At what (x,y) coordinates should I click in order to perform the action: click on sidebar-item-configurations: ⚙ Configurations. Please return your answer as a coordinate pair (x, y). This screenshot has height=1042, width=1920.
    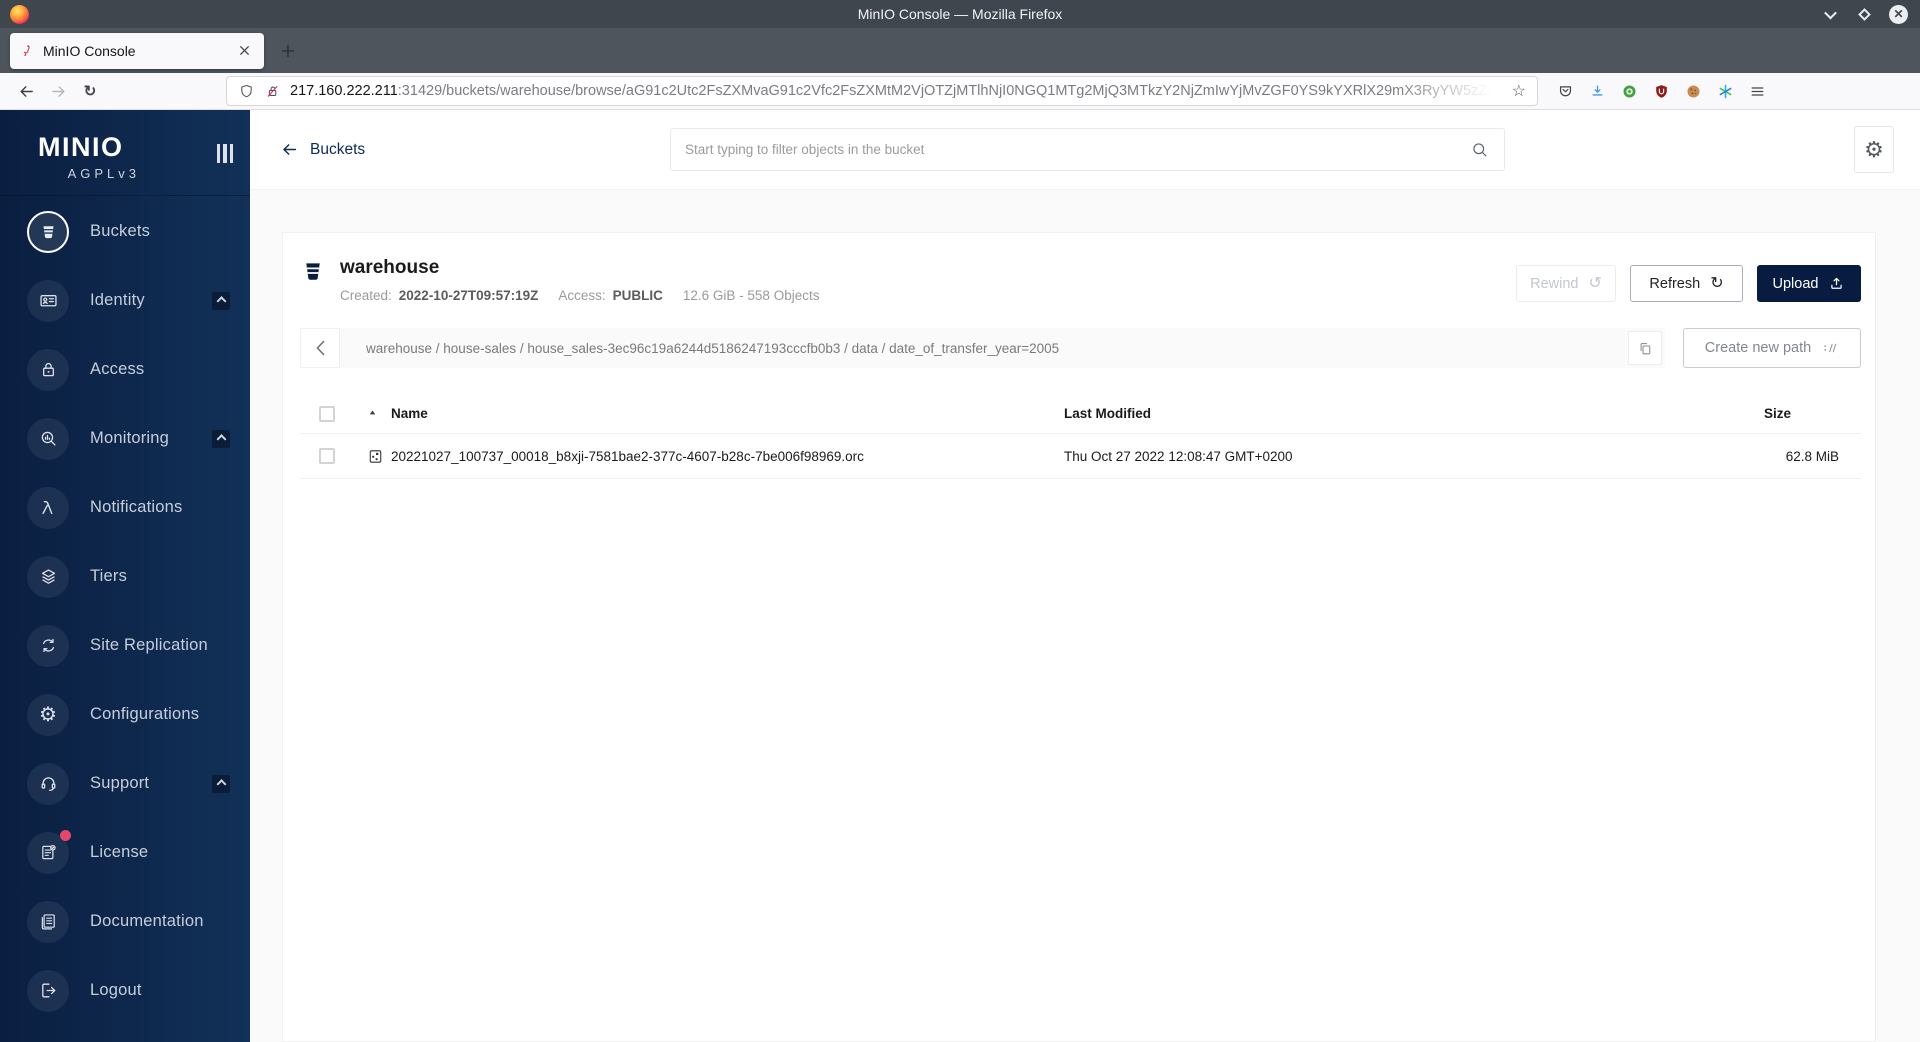
    Looking at the image, I should click on (125, 714).